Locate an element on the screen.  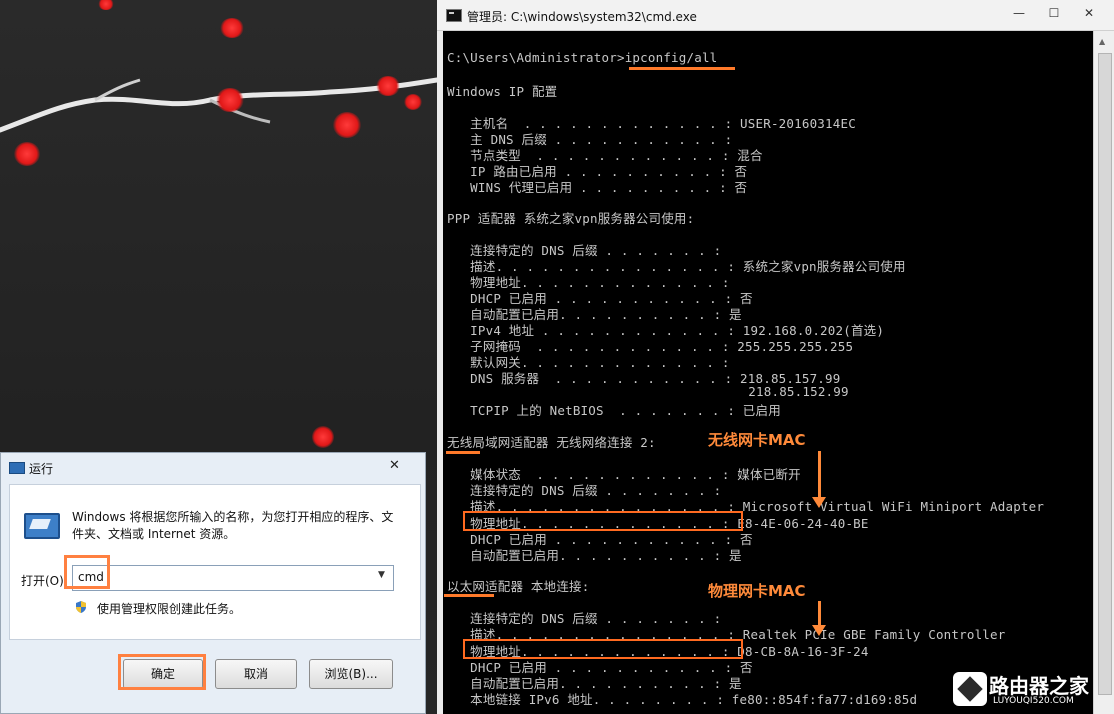
wifi-mac-highlight-box is located at coordinates (603, 521).